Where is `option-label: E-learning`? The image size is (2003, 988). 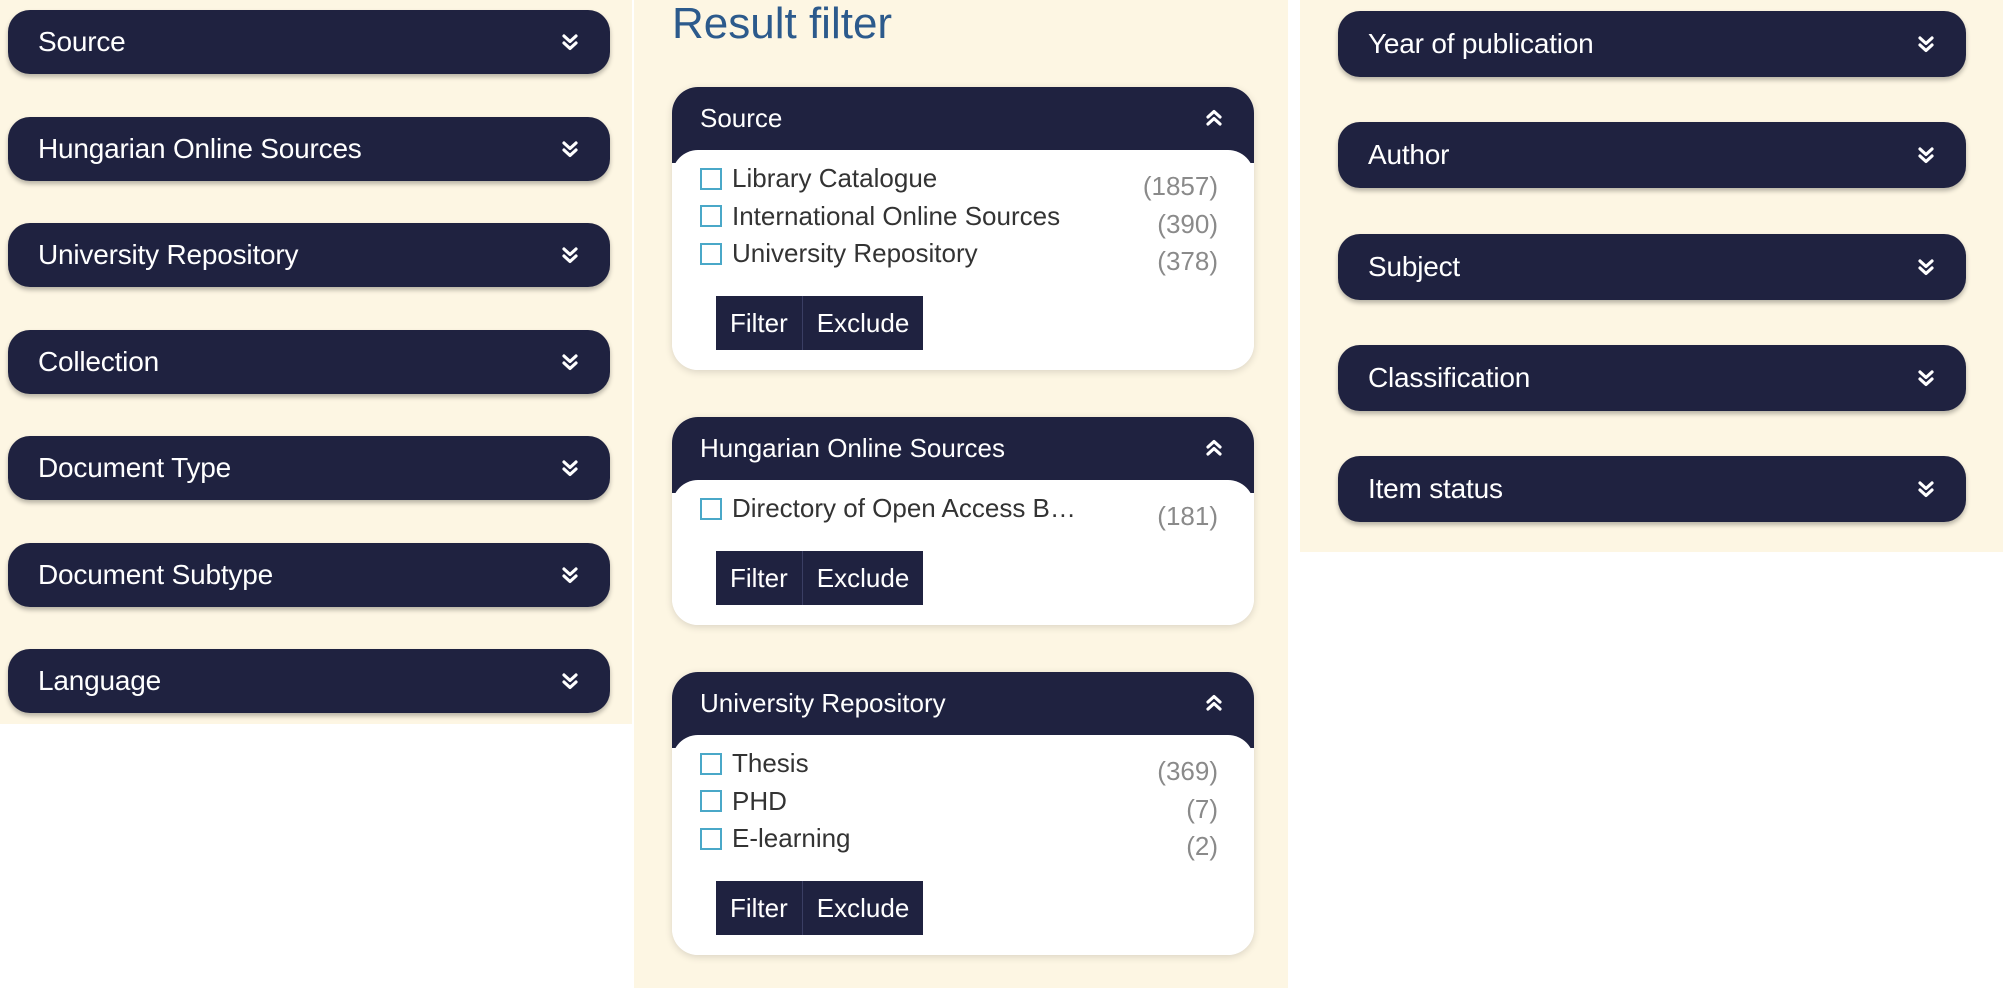
option-label: E-learning is located at coordinates (959, 838).